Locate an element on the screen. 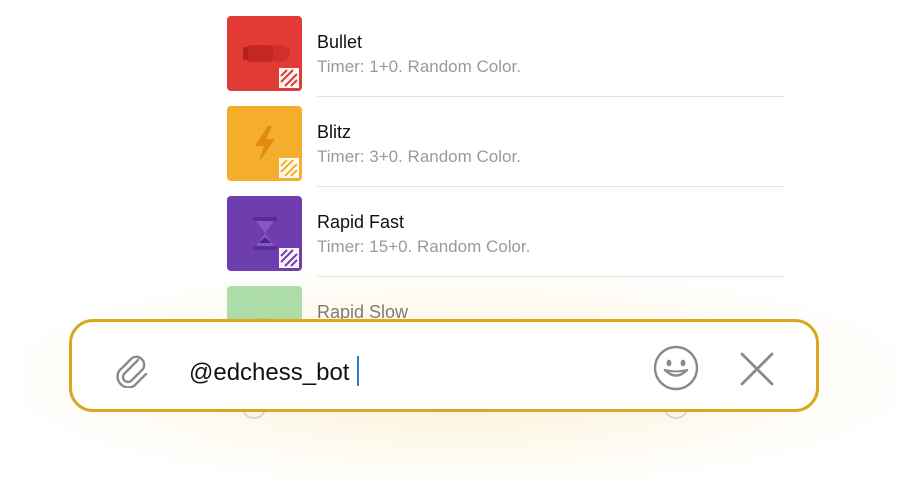 The image size is (921, 498). result-item-rapid-fast: Rapid Fast Timer: 15+0. Random Color. is located at coordinates (506, 228).